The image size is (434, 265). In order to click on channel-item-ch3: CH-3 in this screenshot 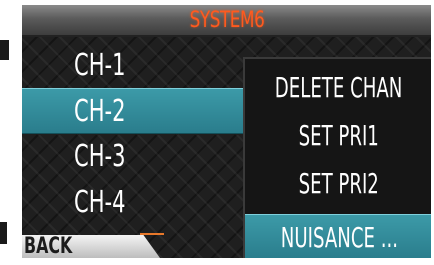, I will do `click(142, 156)`.